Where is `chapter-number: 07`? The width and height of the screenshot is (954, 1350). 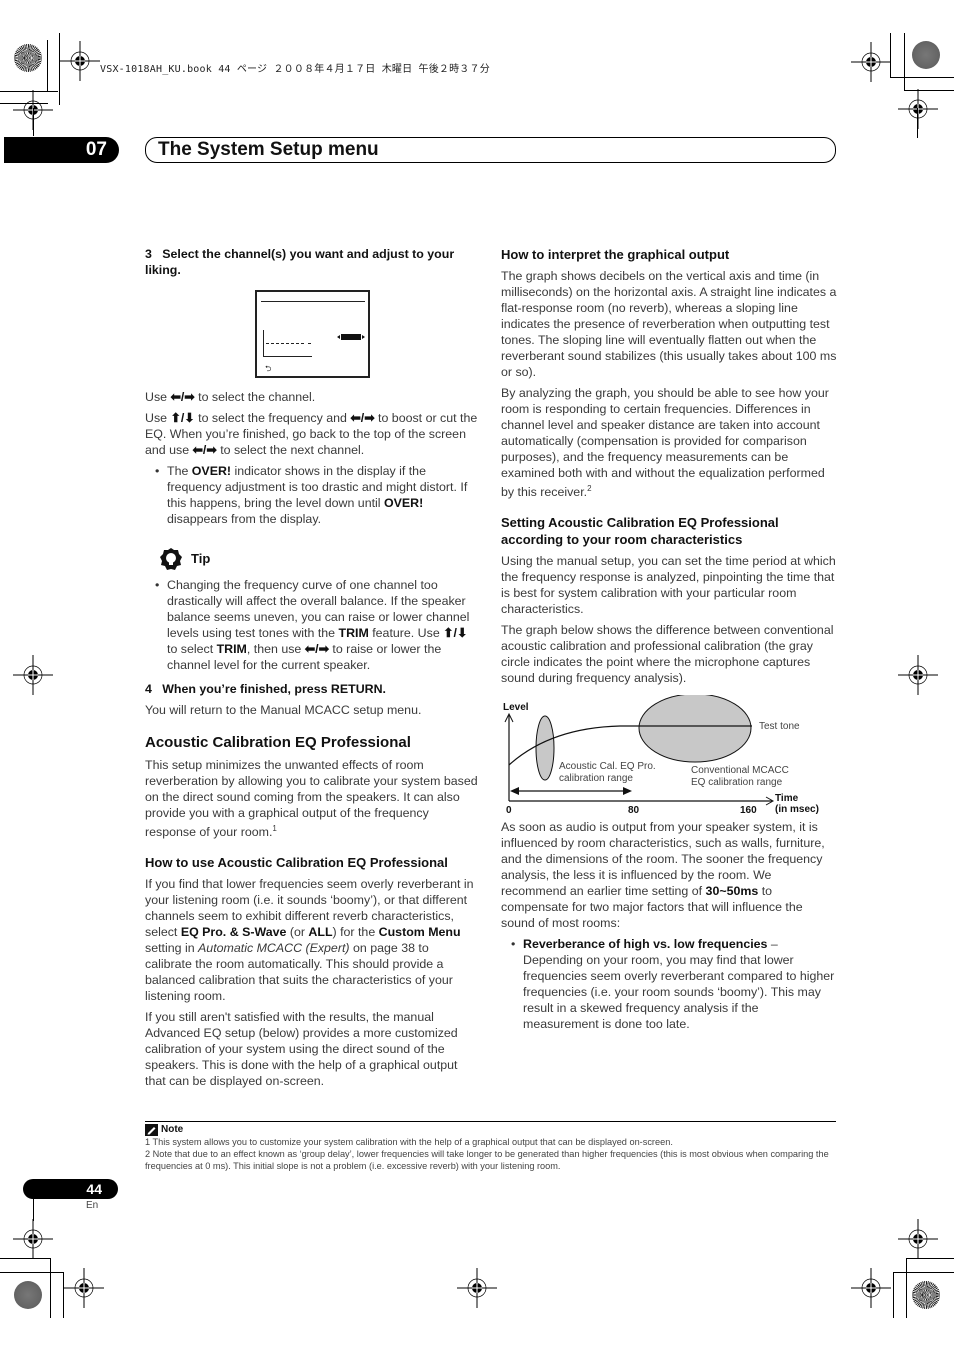 chapter-number: 07 is located at coordinates (61, 150).